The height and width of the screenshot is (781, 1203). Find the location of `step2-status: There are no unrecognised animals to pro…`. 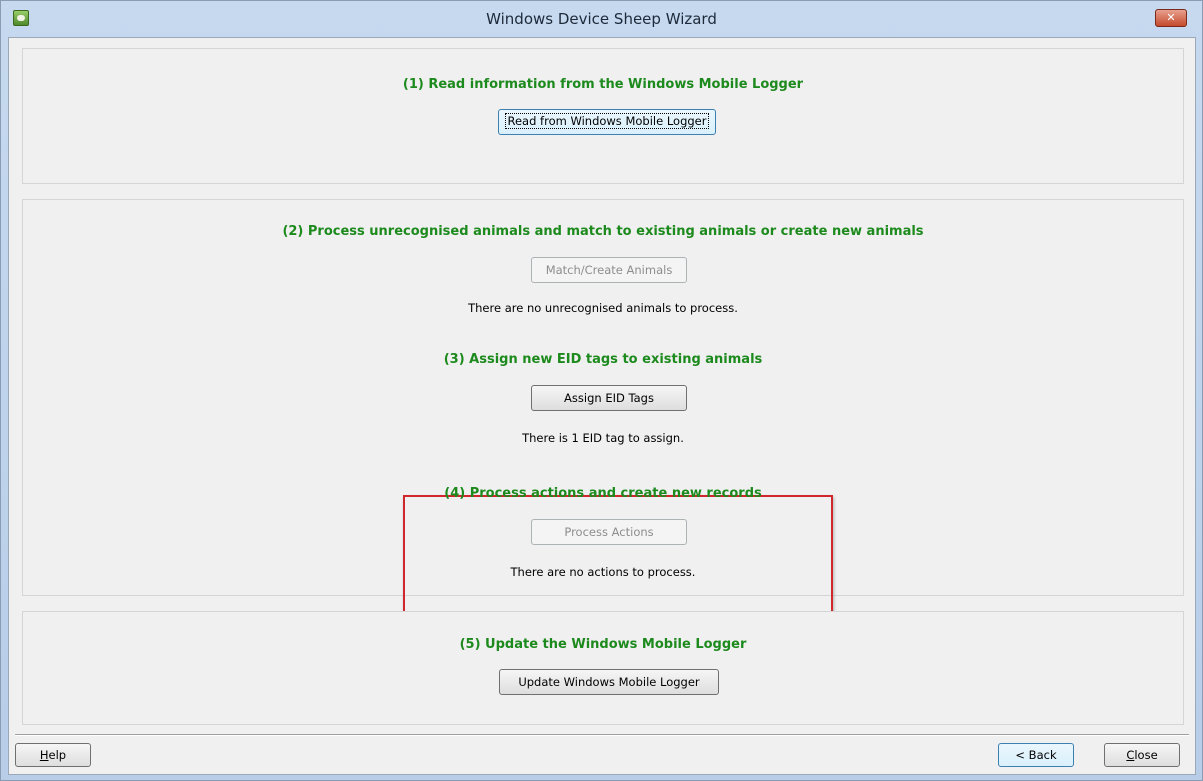

step2-status: There are no unrecognised animals to pro… is located at coordinates (603, 308).